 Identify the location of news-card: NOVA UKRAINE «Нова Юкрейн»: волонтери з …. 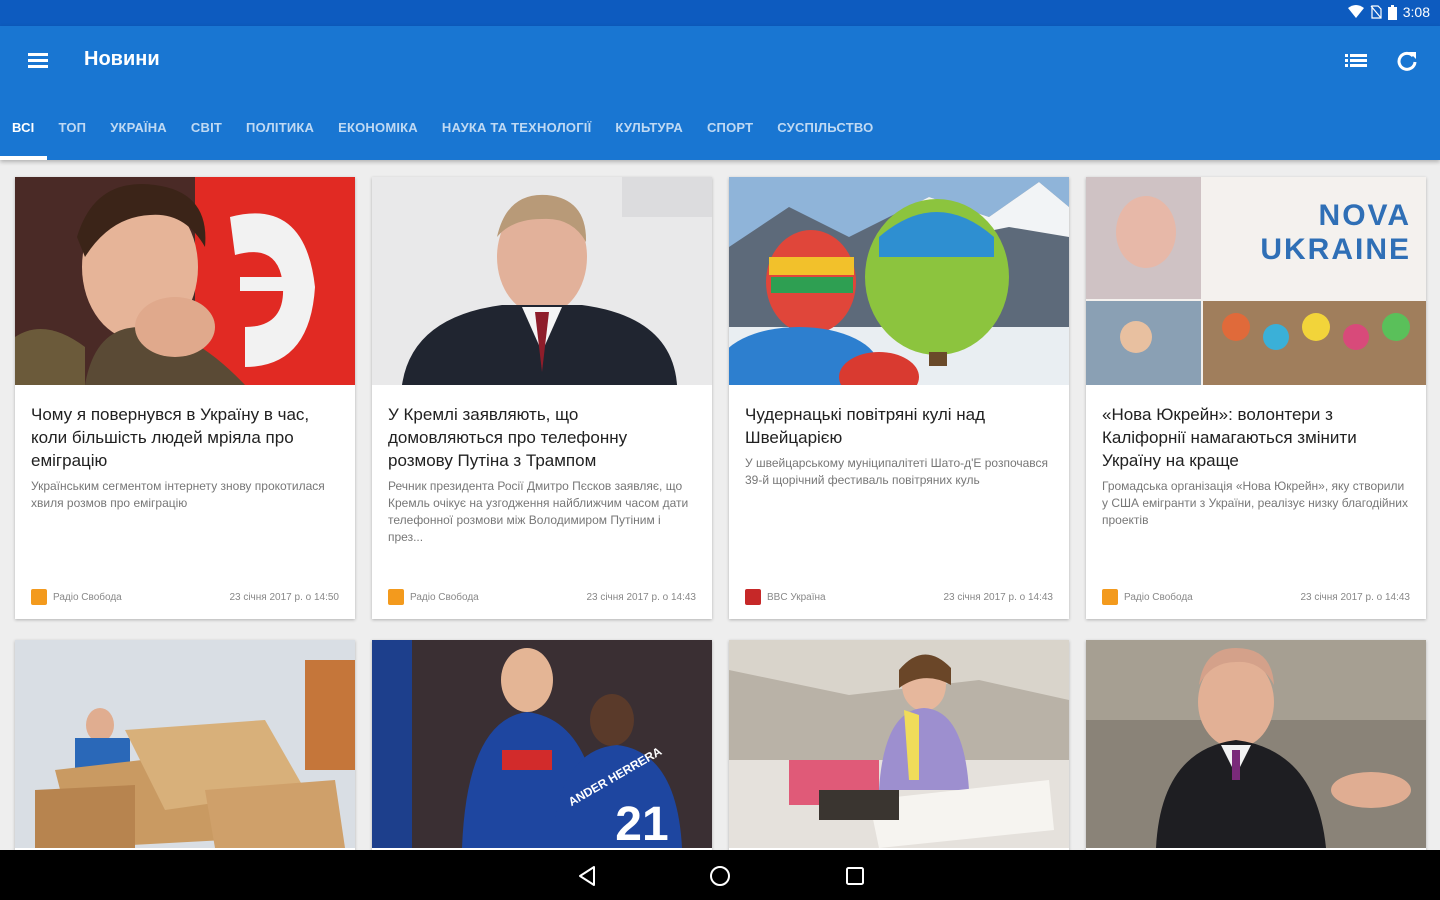
(1256, 398).